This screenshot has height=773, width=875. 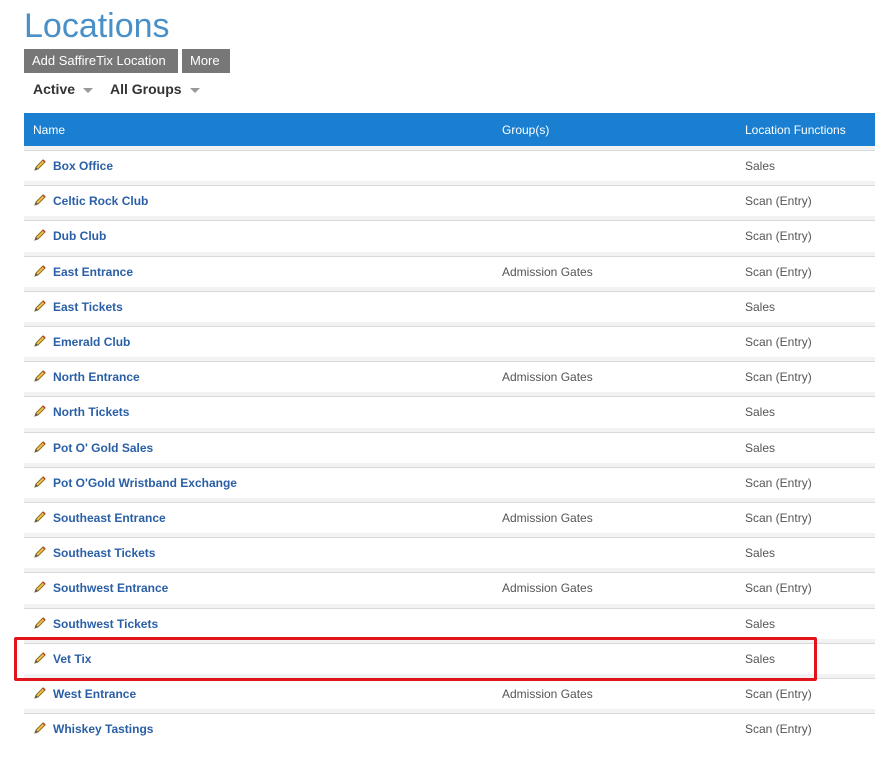 What do you see at coordinates (54, 89) in the screenshot?
I see `status-filter-label: Active` at bounding box center [54, 89].